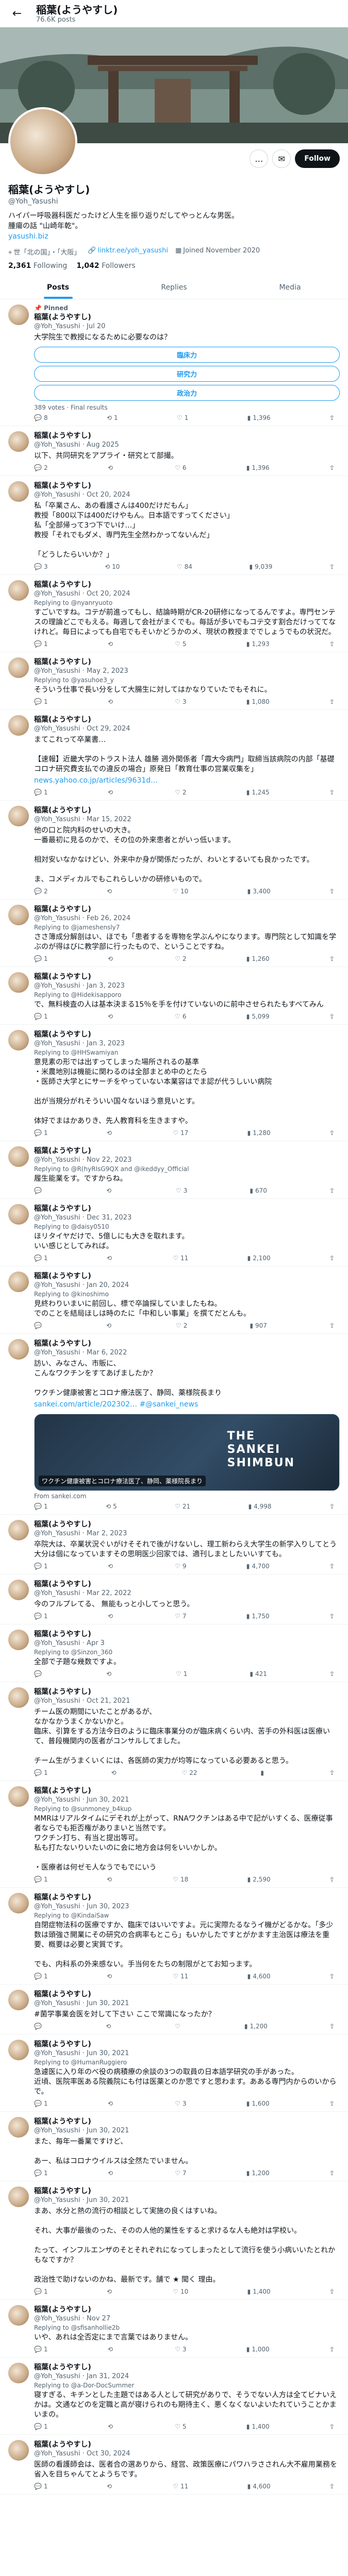 Image resolution: width=348 pixels, height=2576 pixels. I want to click on tweet-handle-date: @Yoh_Yasushi · Jul 20, so click(187, 326).